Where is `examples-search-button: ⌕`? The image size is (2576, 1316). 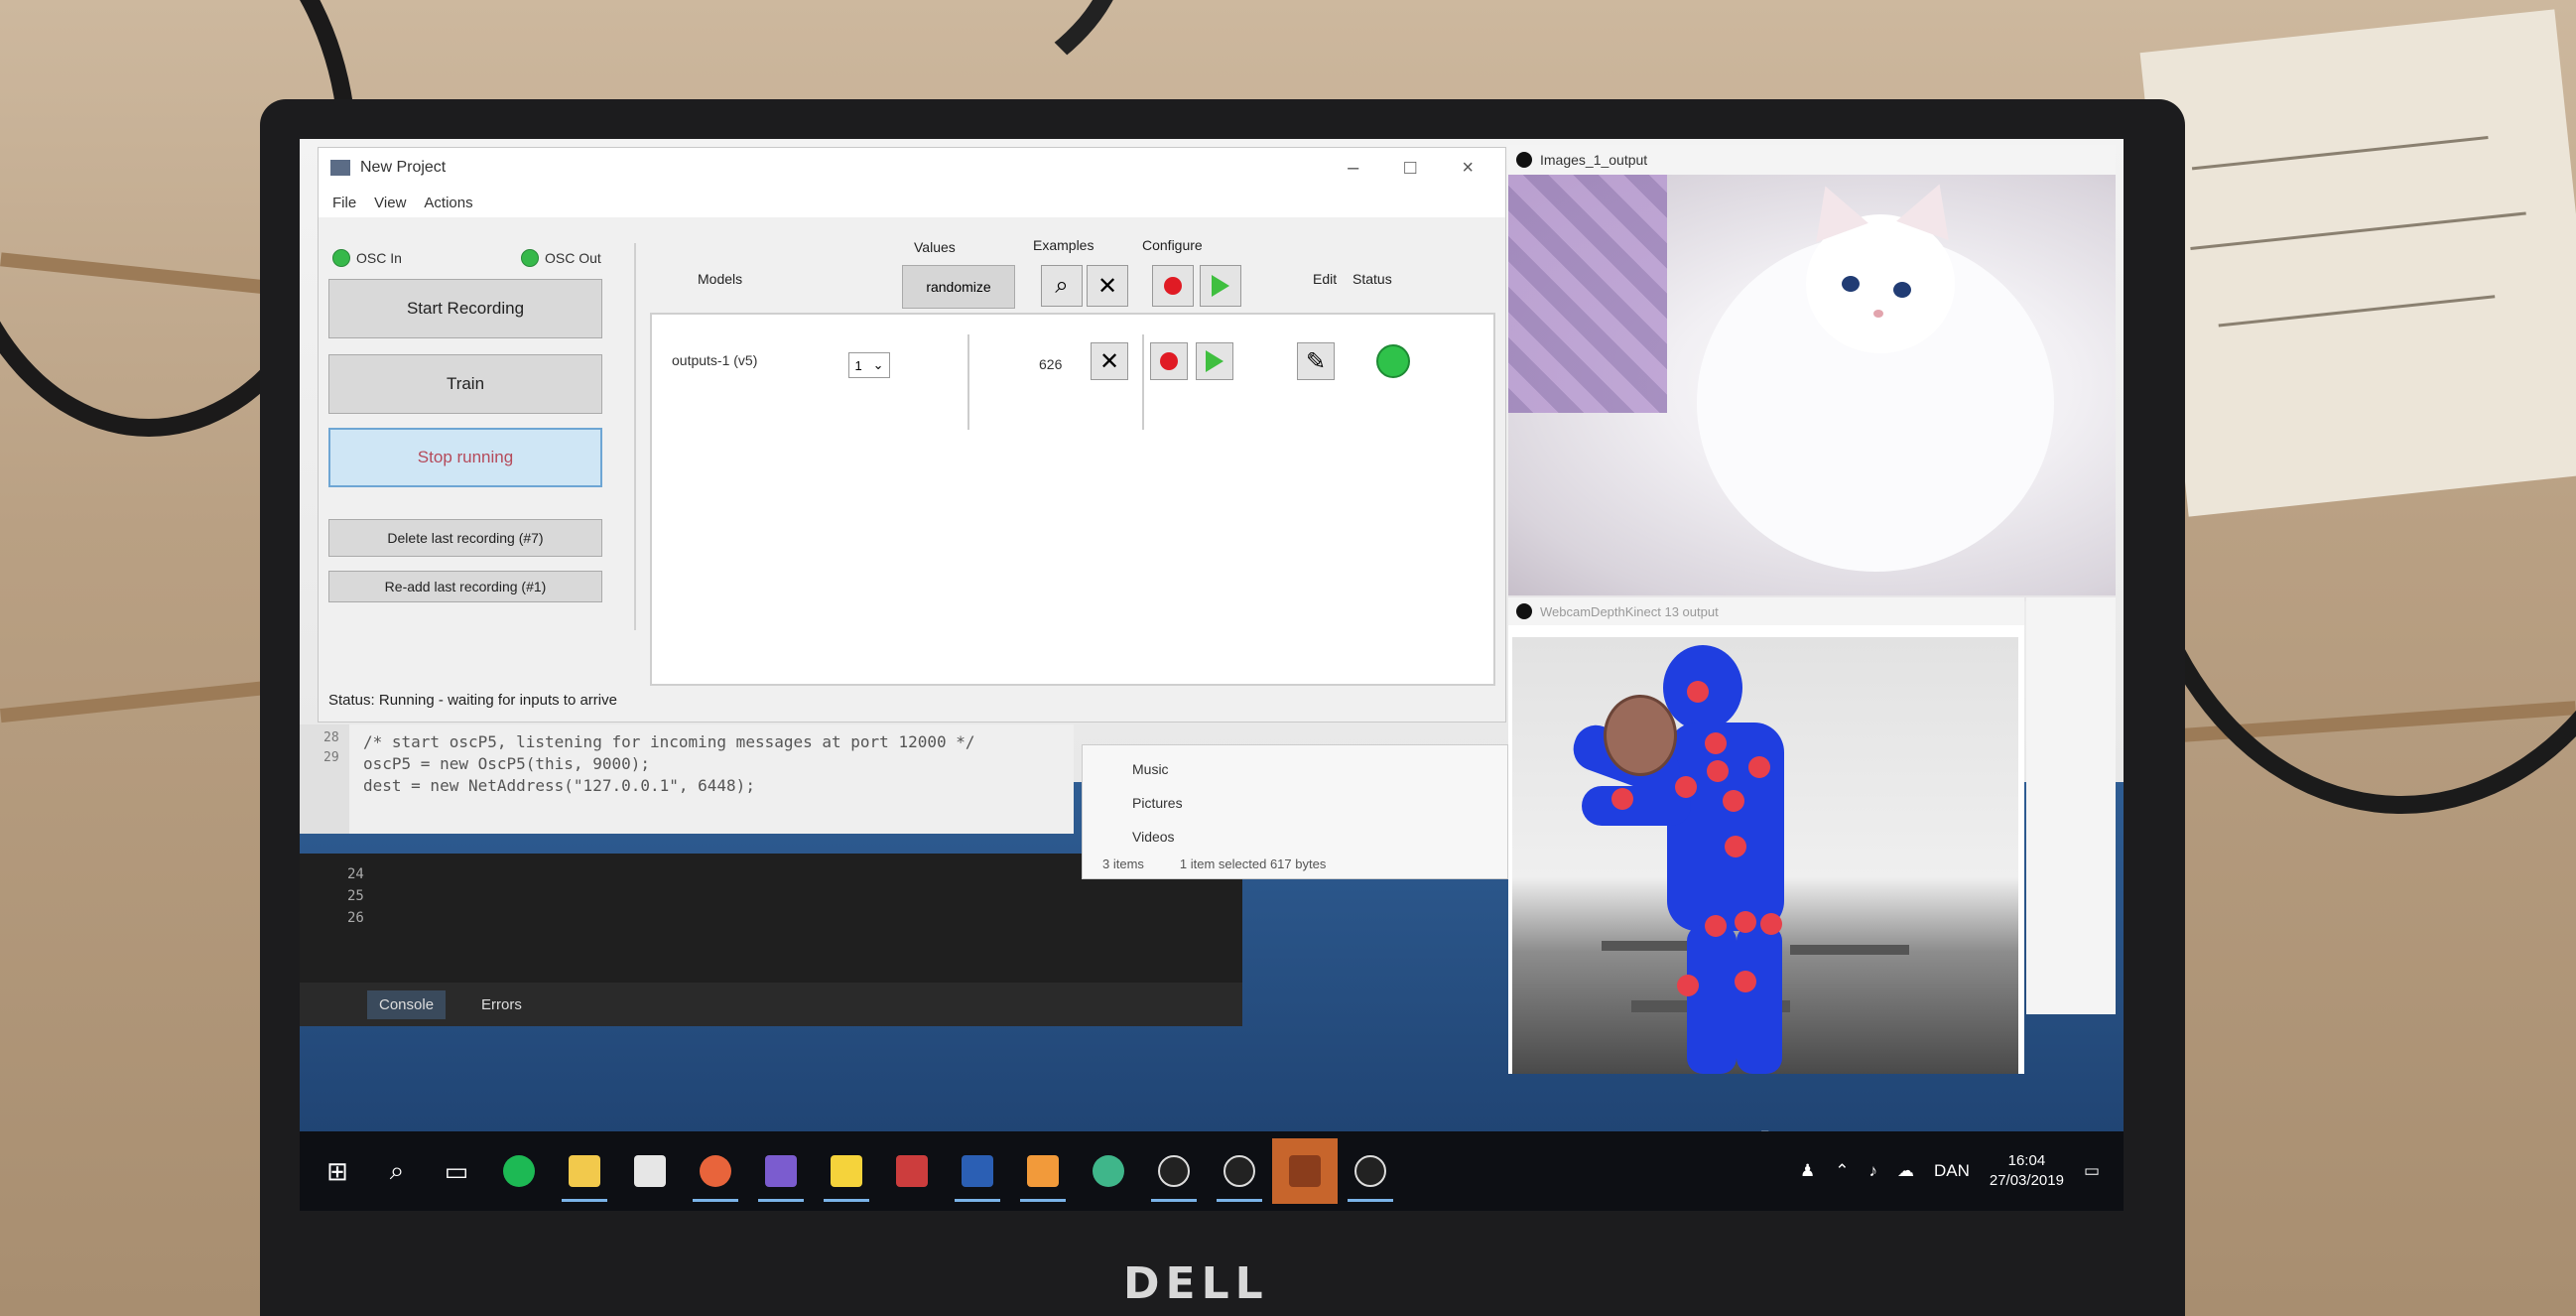 examples-search-button: ⌕ is located at coordinates (1062, 286).